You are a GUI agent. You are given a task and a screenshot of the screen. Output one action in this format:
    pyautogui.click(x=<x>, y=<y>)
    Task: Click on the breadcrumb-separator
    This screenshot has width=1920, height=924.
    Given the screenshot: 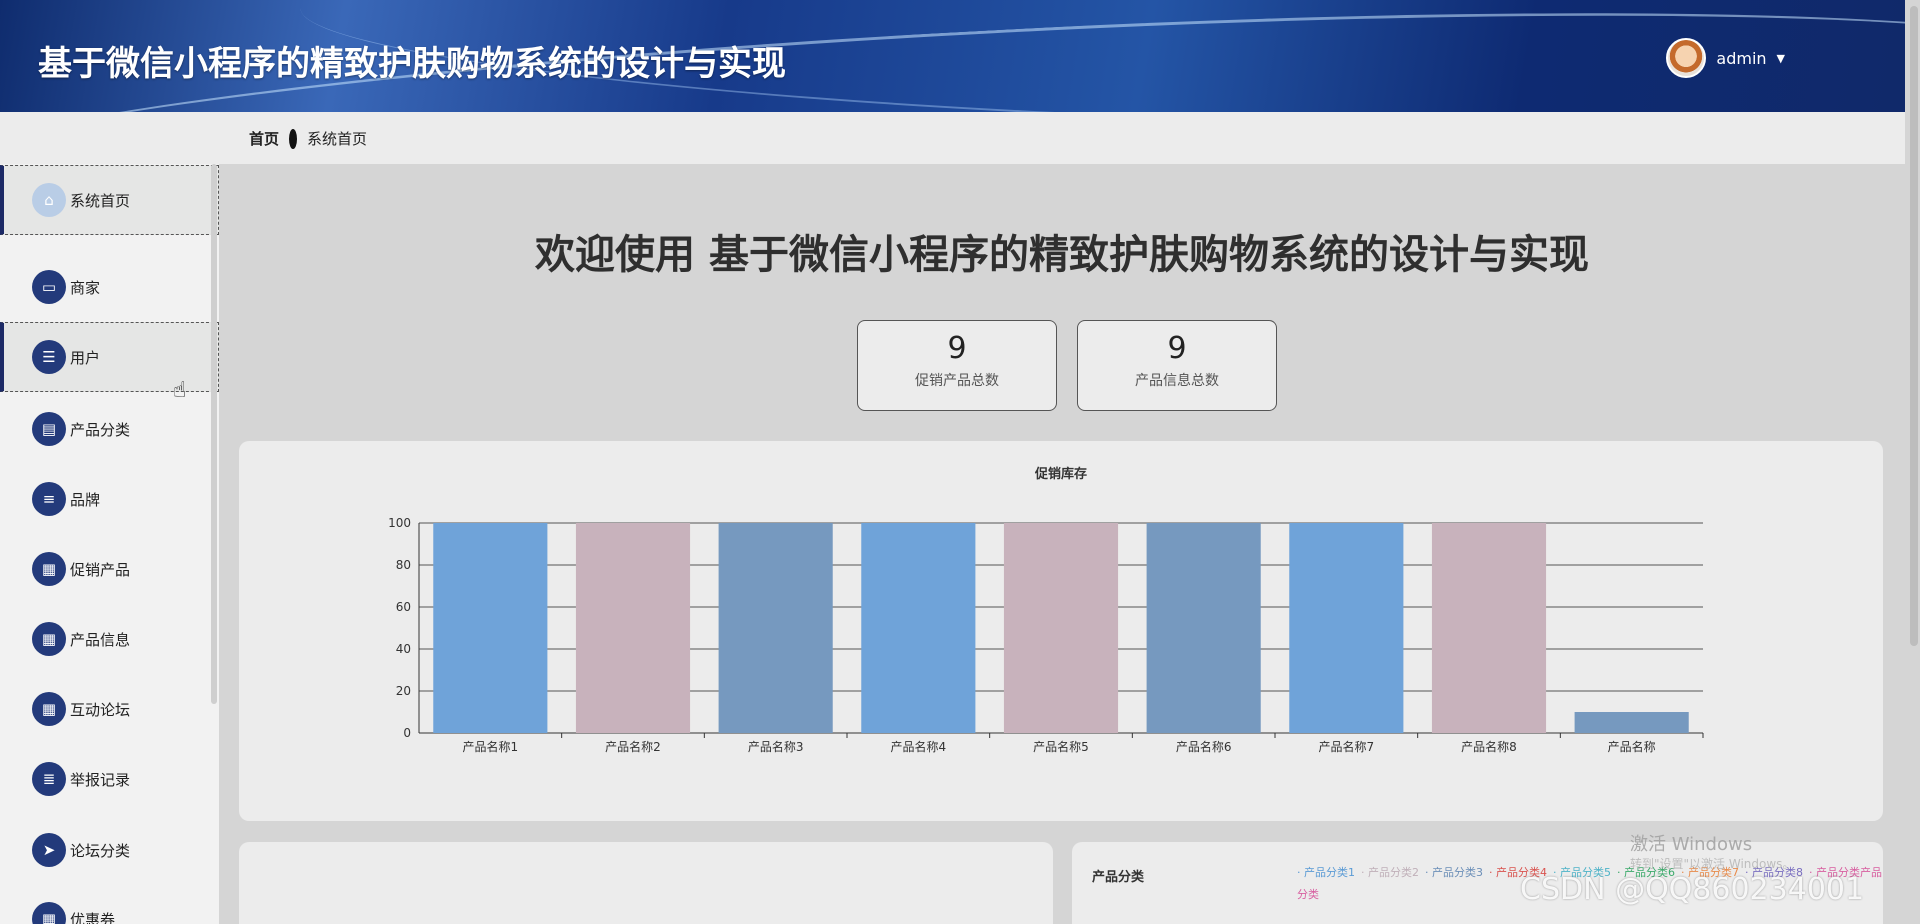 What is the action you would take?
    pyautogui.click(x=293, y=138)
    